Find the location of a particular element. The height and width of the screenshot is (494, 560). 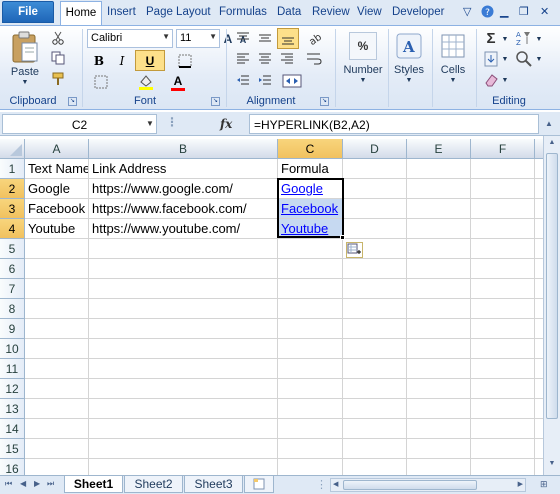

cells-icon is located at coordinates (453, 46).